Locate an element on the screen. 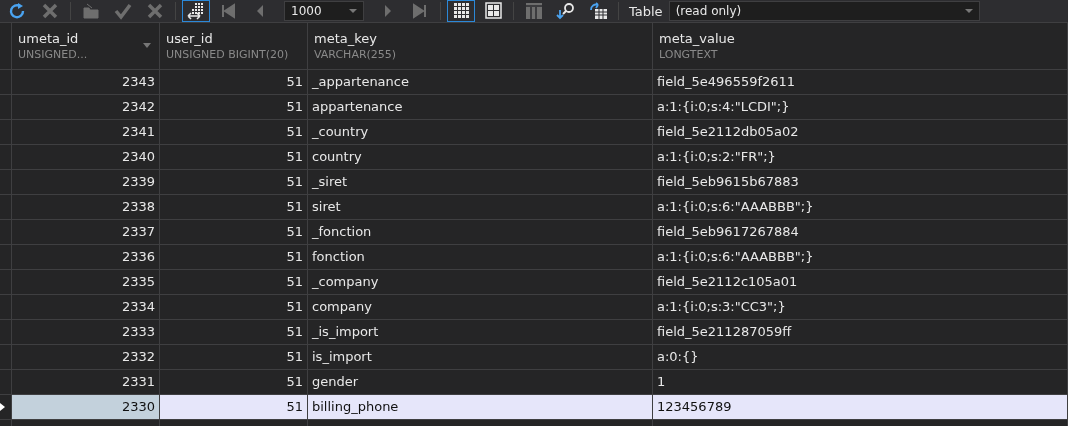 This screenshot has height=426, width=1068. table-dropdown: (read only) is located at coordinates (824, 11).